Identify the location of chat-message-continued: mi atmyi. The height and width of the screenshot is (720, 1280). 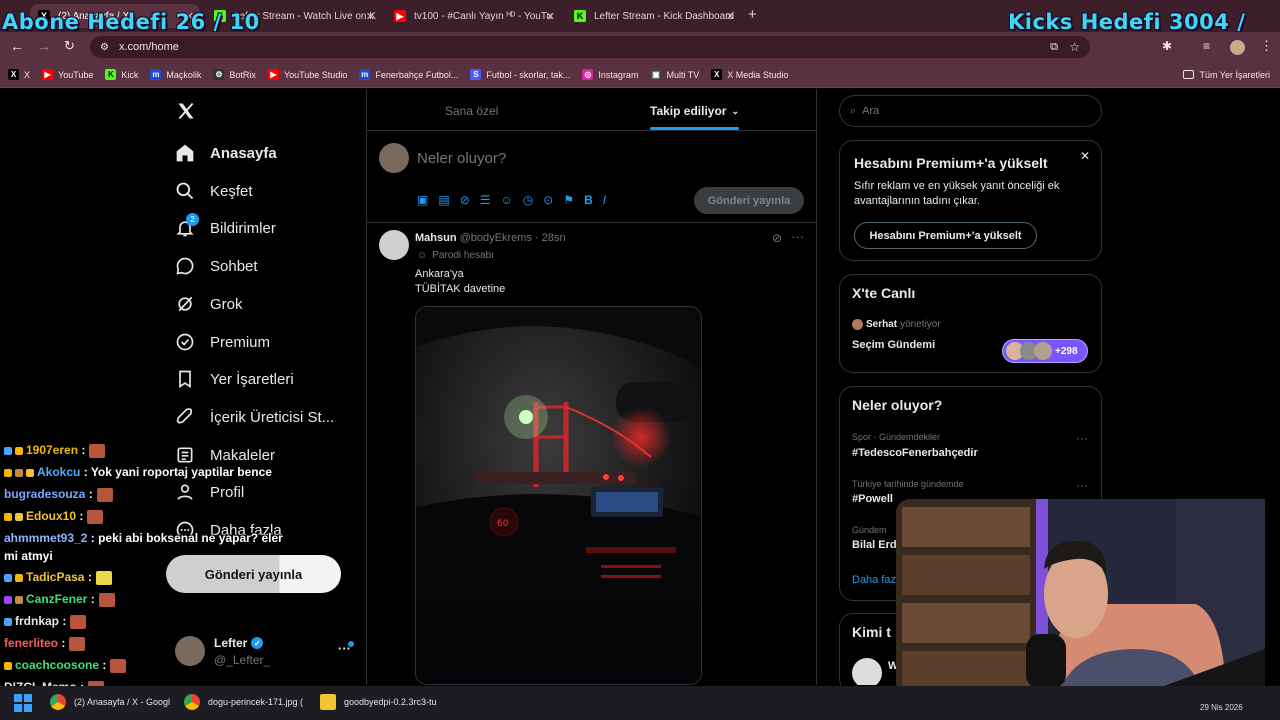
(28, 556).